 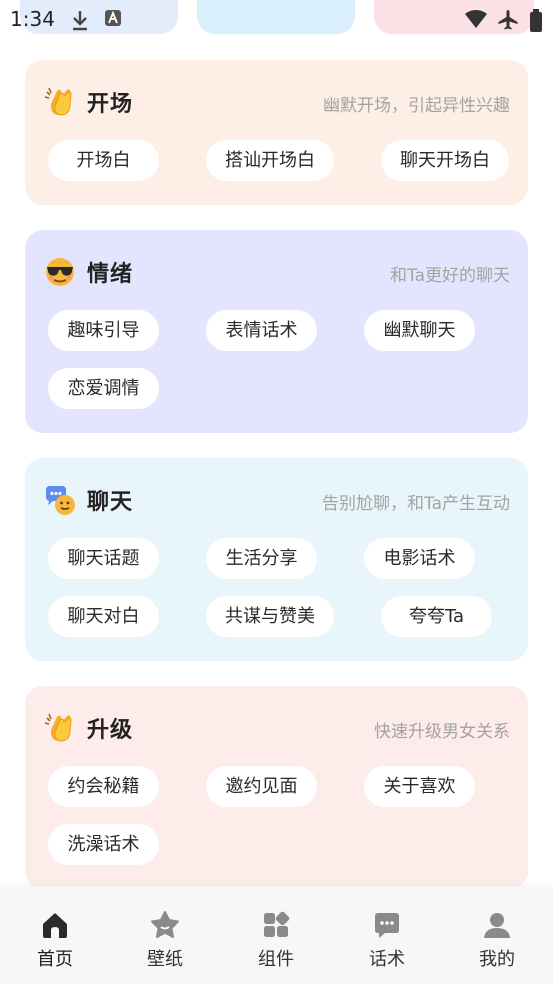 What do you see at coordinates (276, 959) in the screenshot?
I see `nav-label: 组件` at bounding box center [276, 959].